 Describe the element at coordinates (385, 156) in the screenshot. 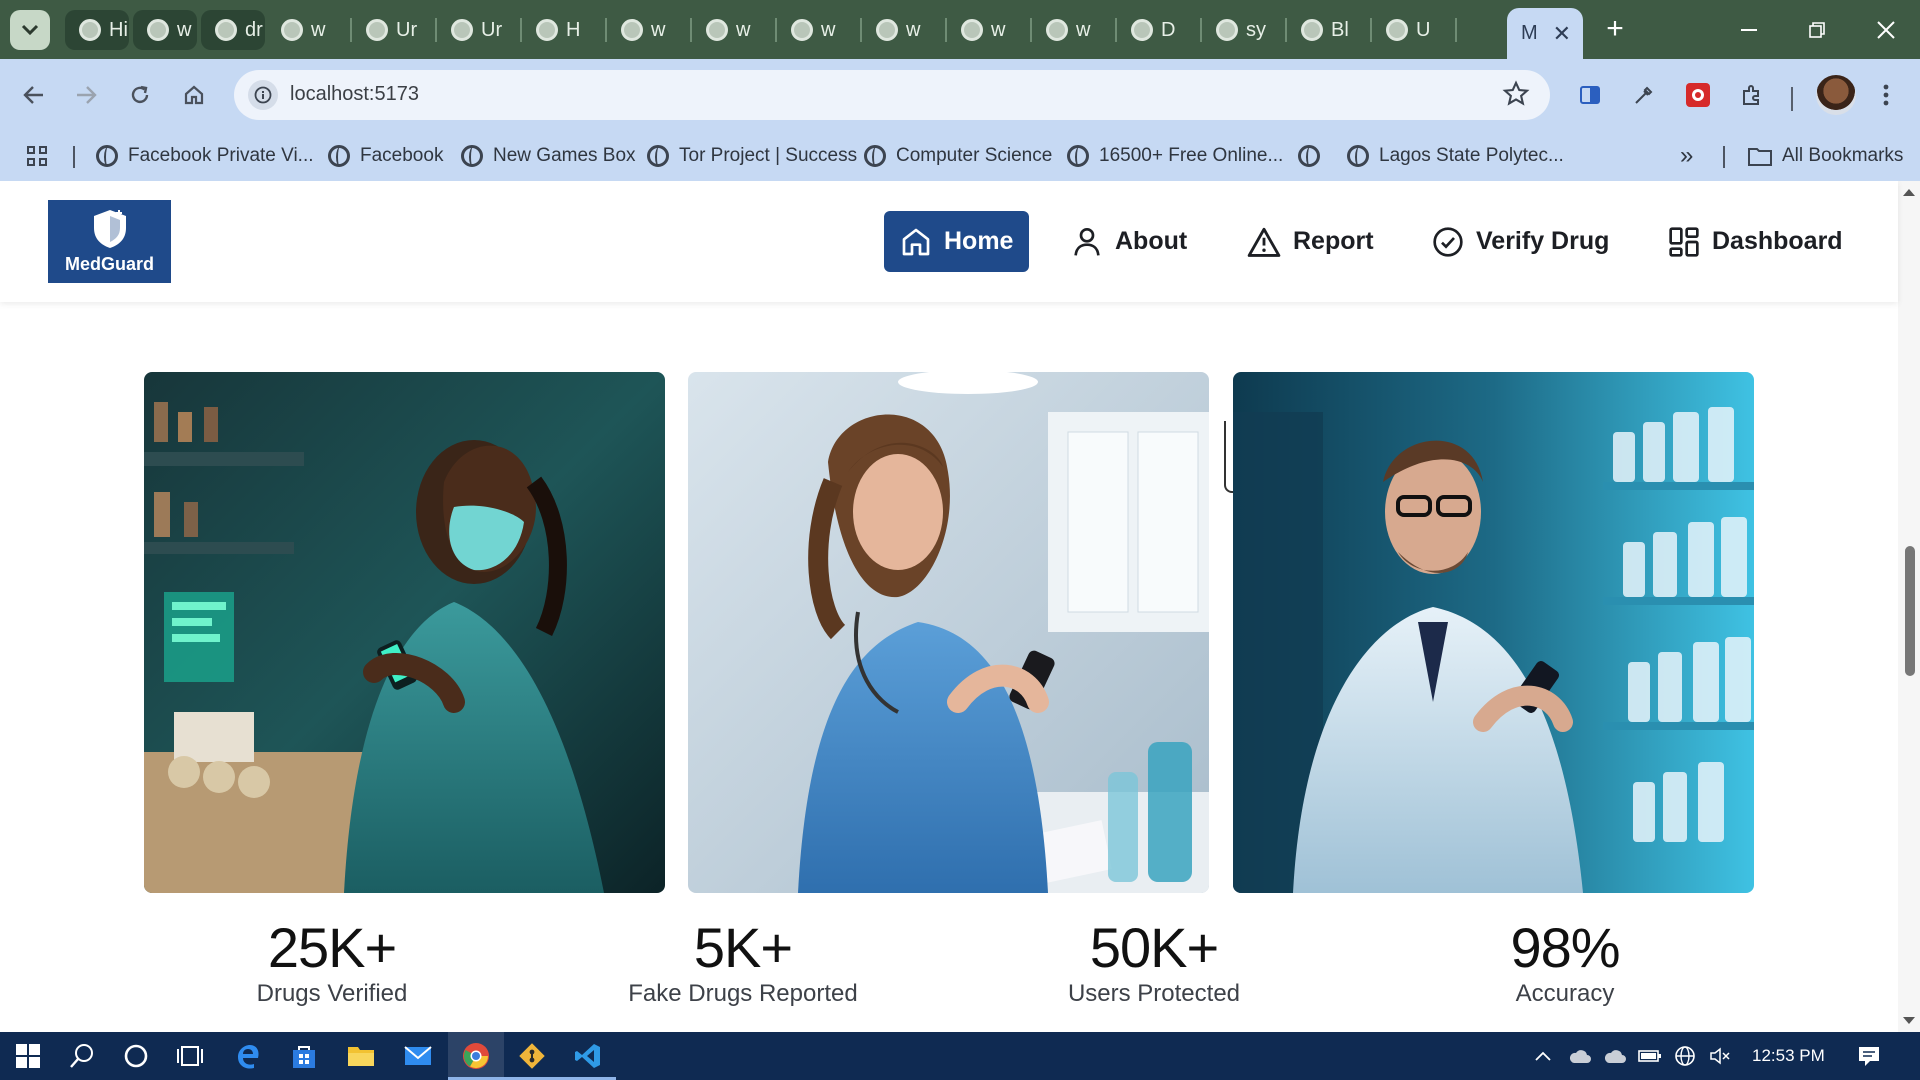

I see `bookmark-item: Facebook` at that location.